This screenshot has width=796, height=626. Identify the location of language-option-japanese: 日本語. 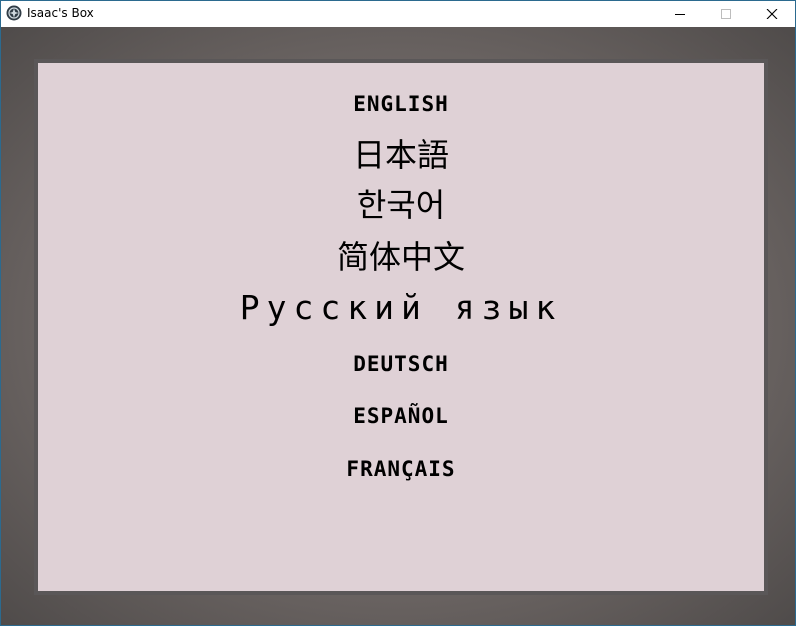
(401, 155).